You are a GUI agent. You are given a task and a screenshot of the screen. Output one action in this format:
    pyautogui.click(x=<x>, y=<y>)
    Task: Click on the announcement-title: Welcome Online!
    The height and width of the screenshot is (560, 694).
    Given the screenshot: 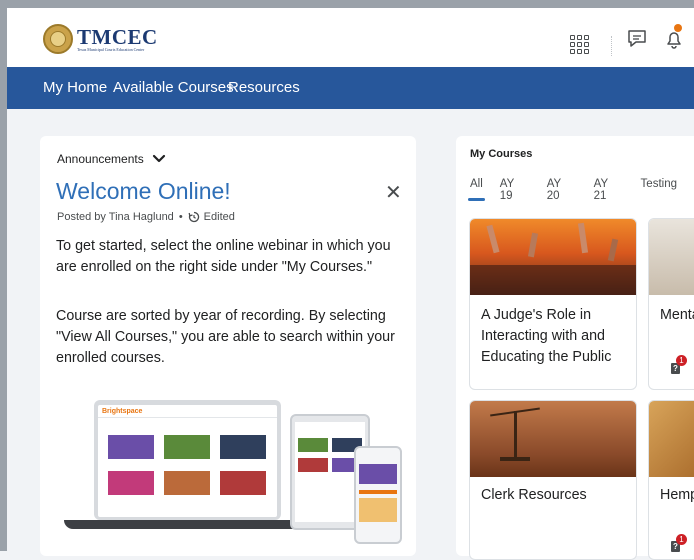 What is the action you would take?
    pyautogui.click(x=143, y=191)
    